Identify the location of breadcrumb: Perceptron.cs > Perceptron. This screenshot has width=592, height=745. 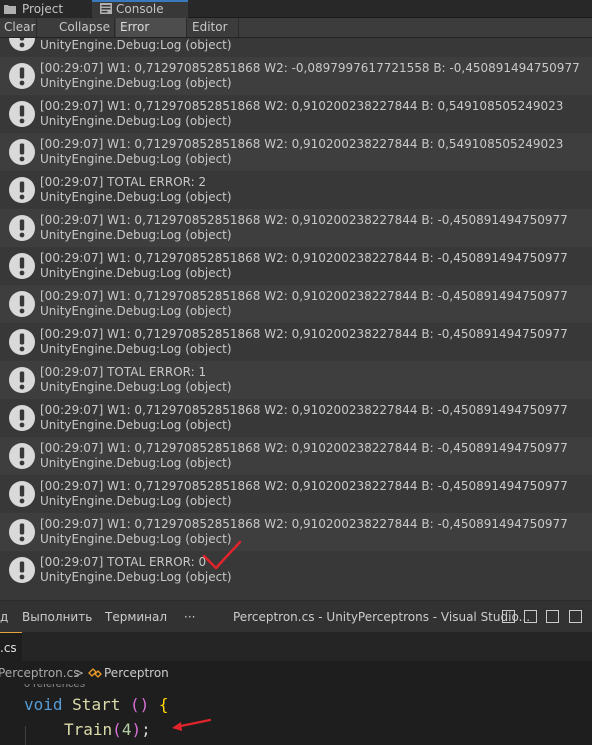
(296, 673).